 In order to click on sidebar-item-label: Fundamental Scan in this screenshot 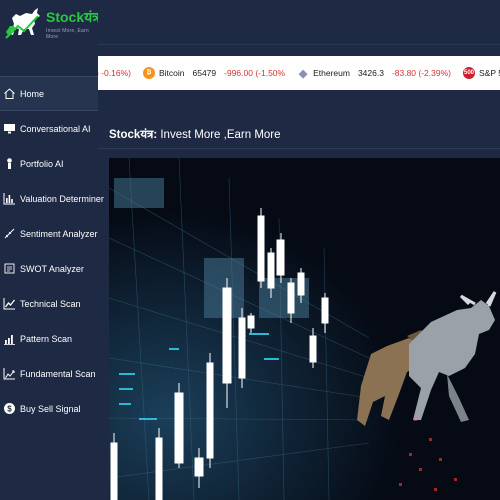, I will do `click(58, 373)`.